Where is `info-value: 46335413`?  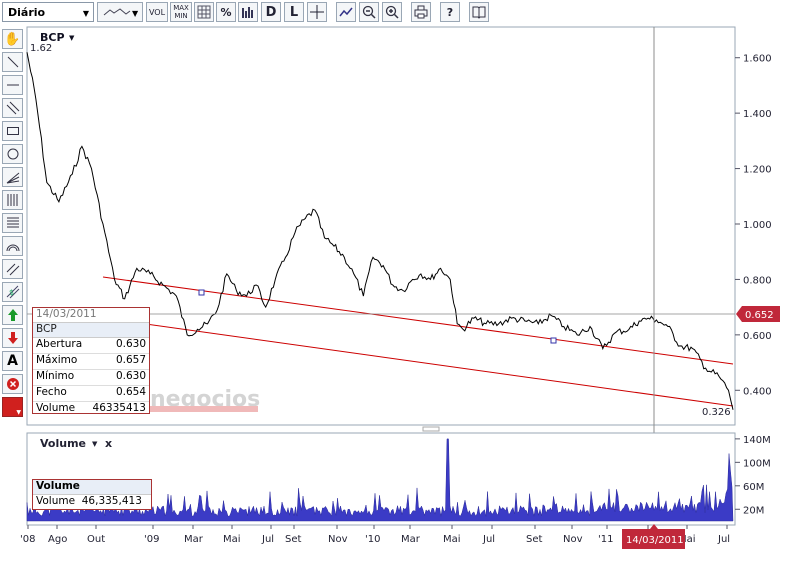
info-value: 46335413 is located at coordinates (119, 408).